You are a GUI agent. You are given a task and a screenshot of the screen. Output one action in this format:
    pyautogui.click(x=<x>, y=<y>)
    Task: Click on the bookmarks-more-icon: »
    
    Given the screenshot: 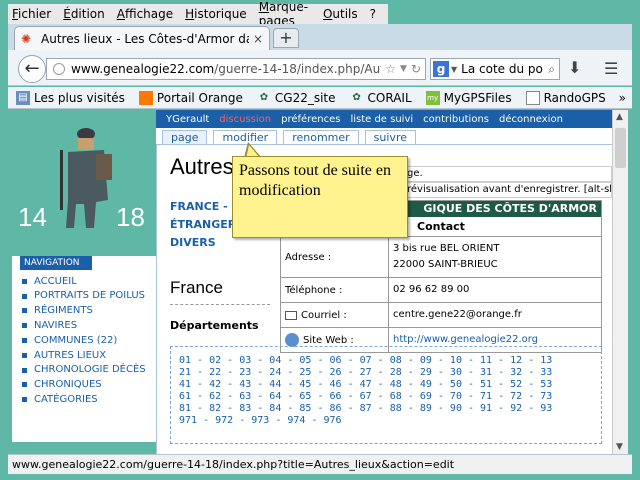 What is the action you would take?
    pyautogui.click(x=622, y=98)
    